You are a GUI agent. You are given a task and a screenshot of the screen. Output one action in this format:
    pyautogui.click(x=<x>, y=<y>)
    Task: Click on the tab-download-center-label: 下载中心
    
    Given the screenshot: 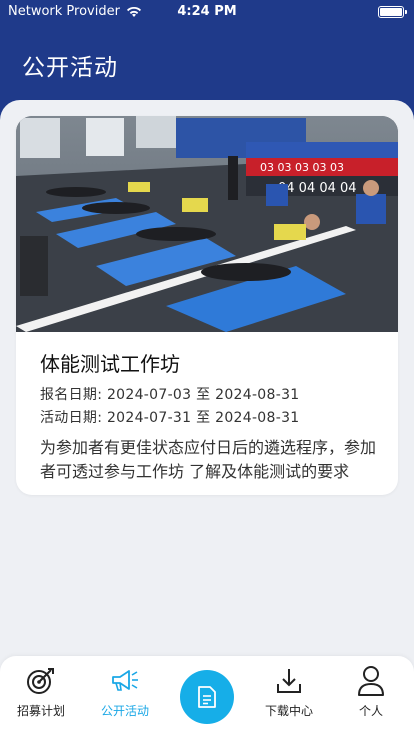 What is the action you would take?
    pyautogui.click(x=288, y=711)
    